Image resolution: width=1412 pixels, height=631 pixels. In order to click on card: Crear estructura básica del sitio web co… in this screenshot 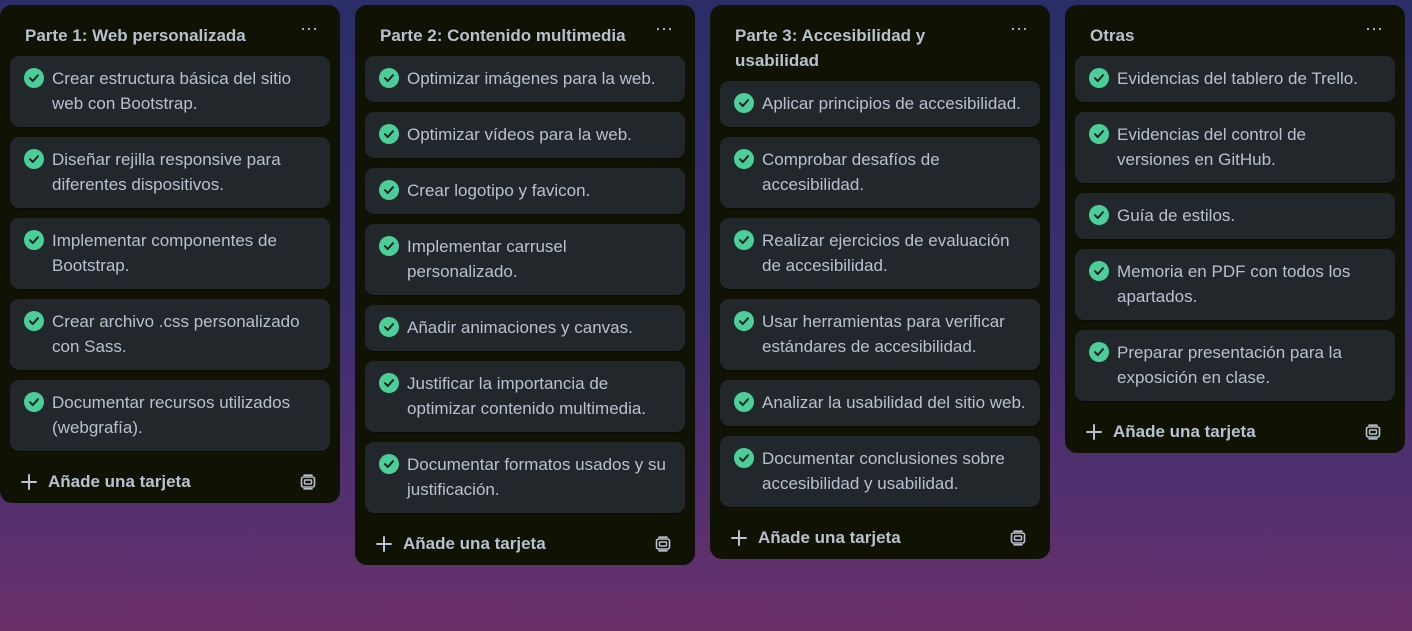, I will do `click(170, 91)`.